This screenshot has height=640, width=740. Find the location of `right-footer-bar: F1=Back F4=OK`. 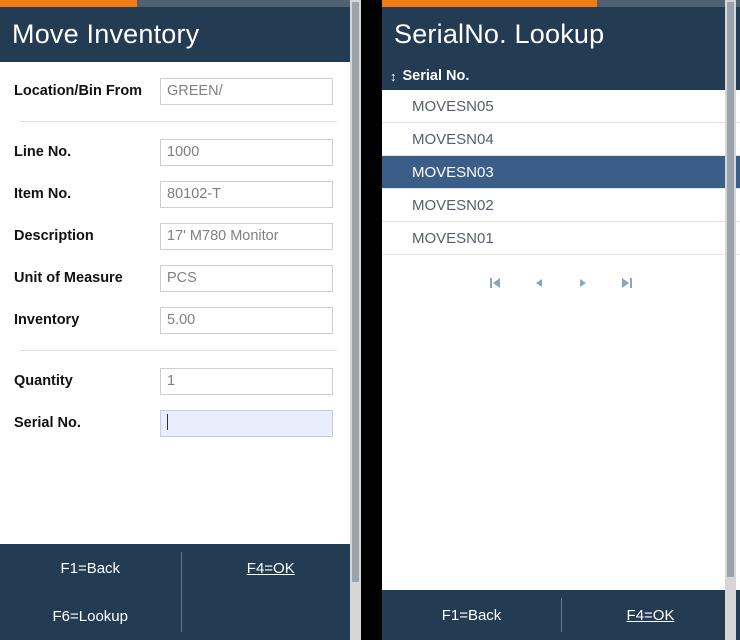

right-footer-bar: F1=Back F4=OK is located at coordinates (561, 615).